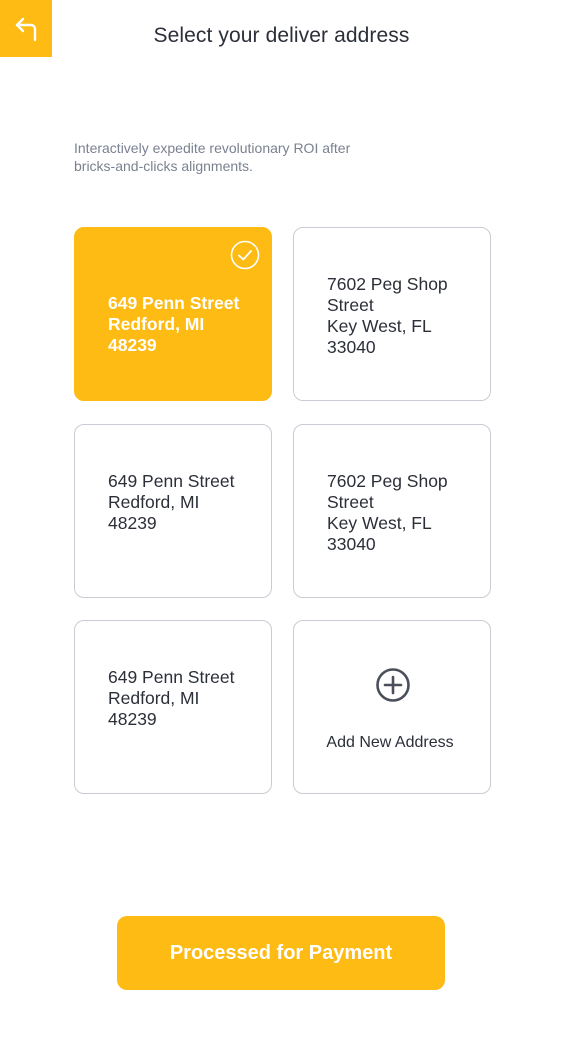  I want to click on page-title: Select your deliver address, so click(281, 35).